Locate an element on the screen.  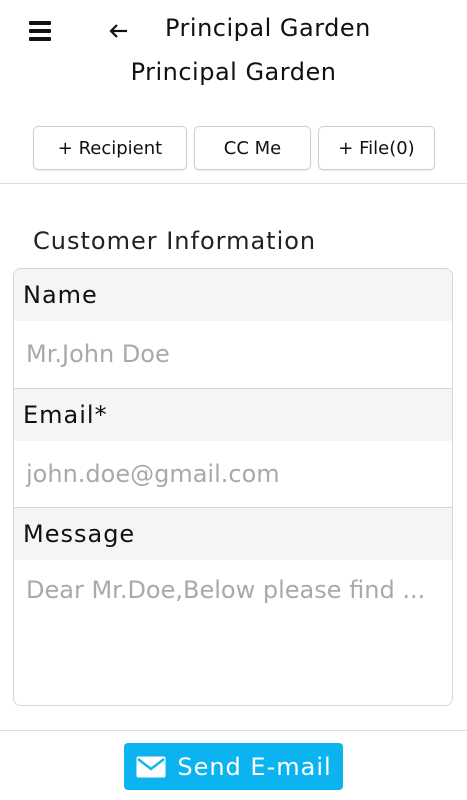
page-title: Principal Garden is located at coordinates (233, 72).